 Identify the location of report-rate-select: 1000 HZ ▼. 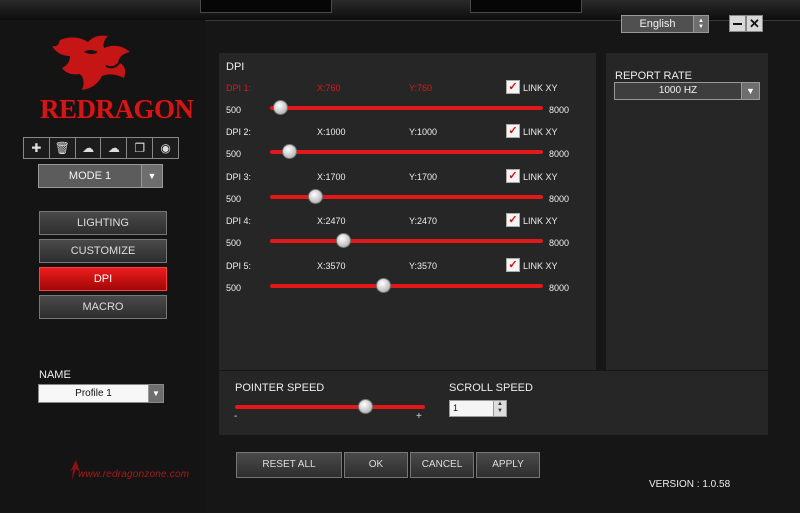
(687, 91).